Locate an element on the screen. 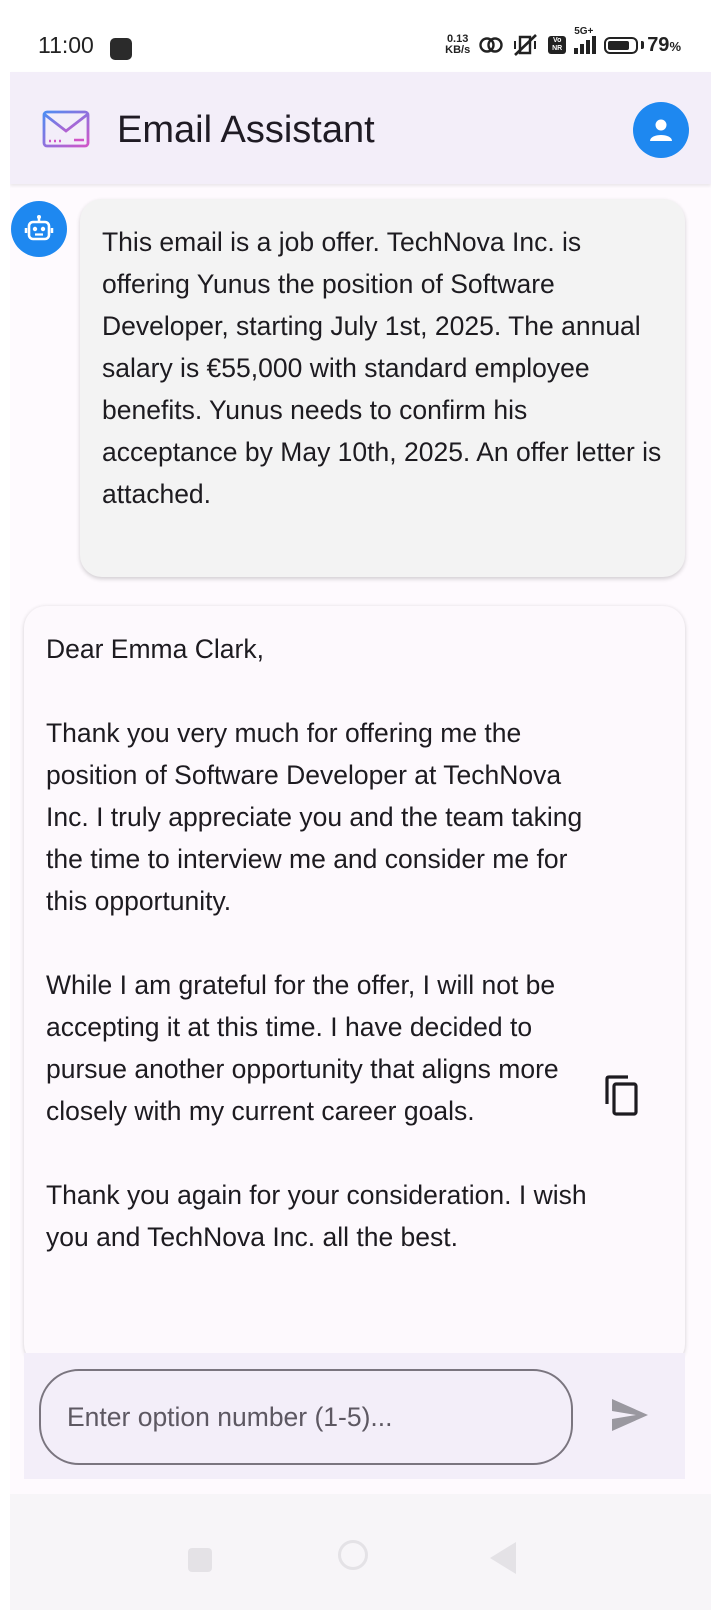 Image resolution: width=721 pixels, height=1610 pixels. status-time: 11:00 is located at coordinates (66, 45).